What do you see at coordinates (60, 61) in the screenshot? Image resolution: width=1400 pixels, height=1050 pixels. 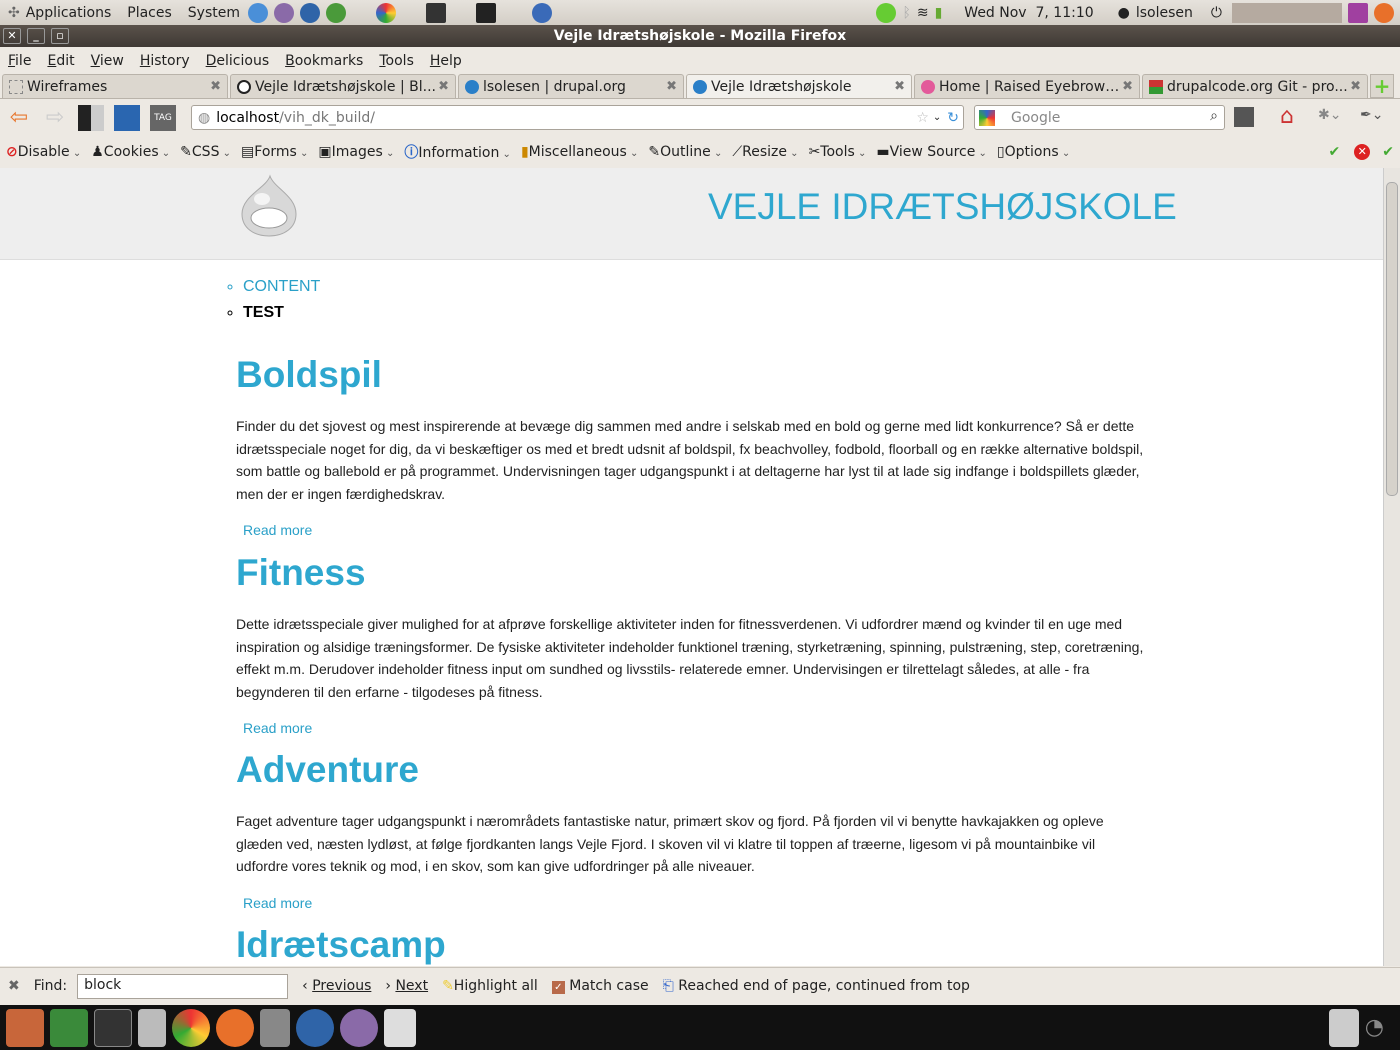 I see `menu-edit: Edit` at bounding box center [60, 61].